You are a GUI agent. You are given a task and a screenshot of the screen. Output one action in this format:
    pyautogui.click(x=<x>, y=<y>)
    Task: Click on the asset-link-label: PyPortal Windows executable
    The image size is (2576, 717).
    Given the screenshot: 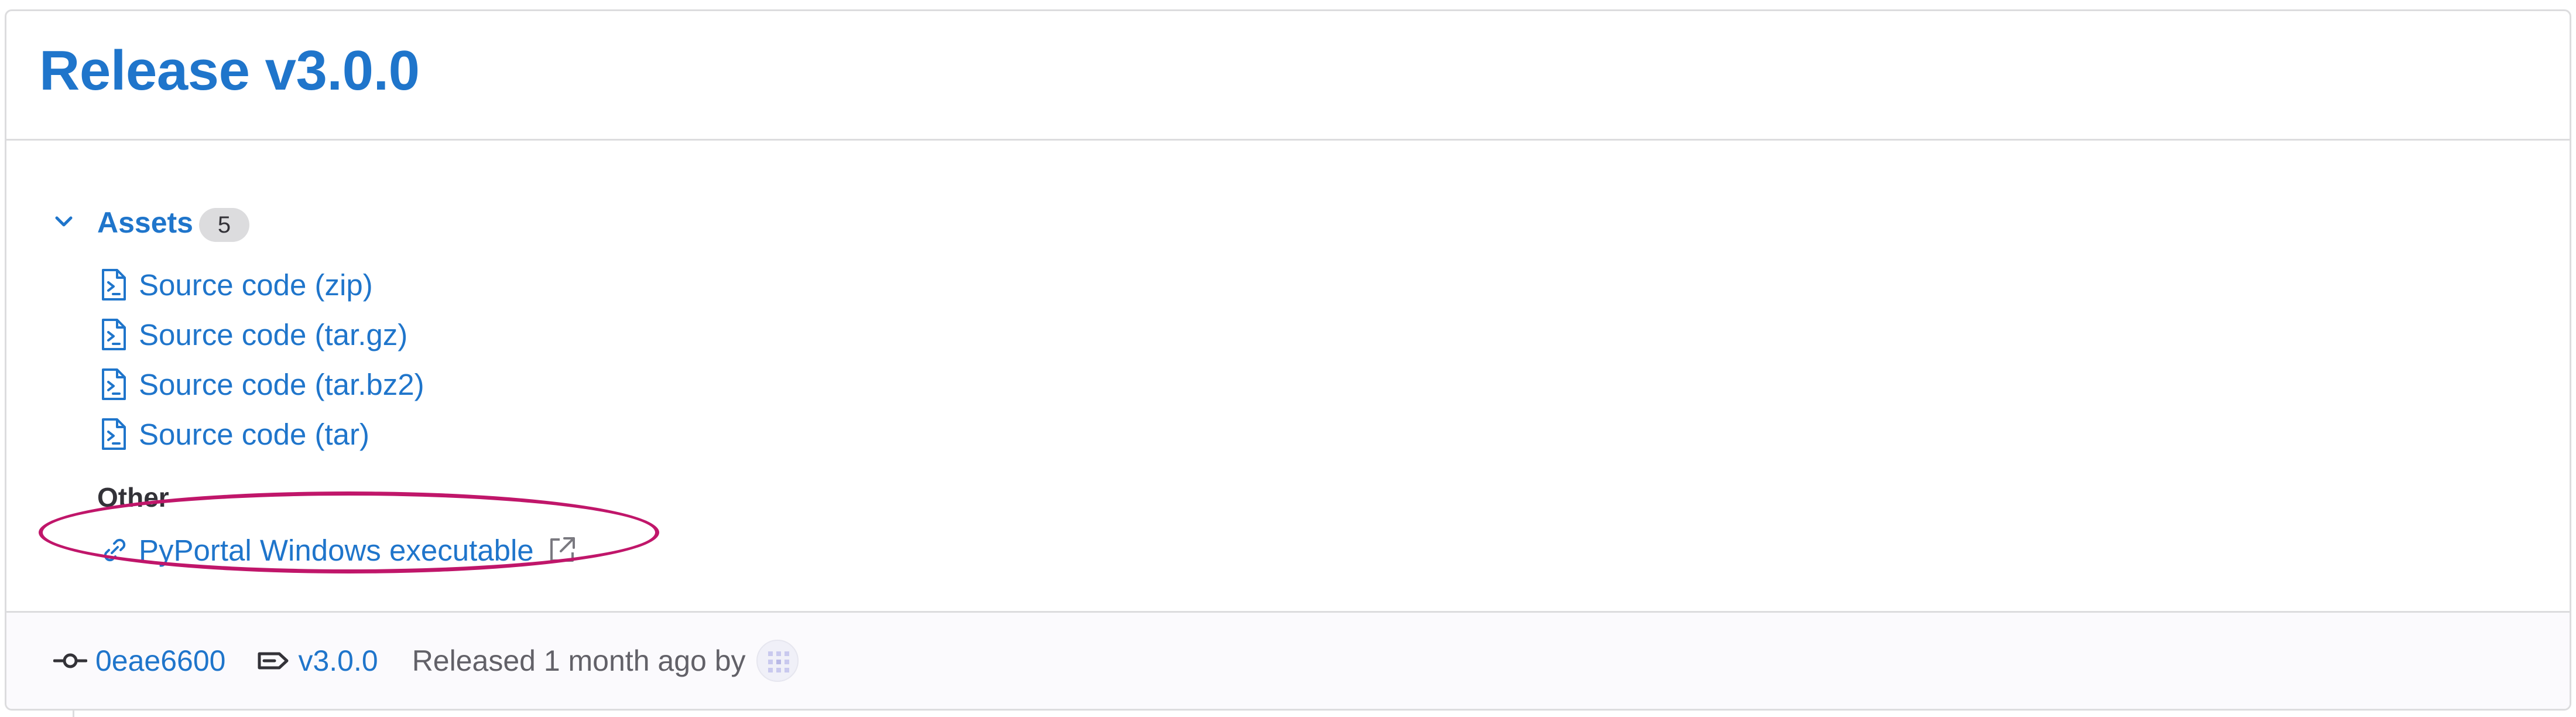 What is the action you would take?
    pyautogui.click(x=337, y=550)
    